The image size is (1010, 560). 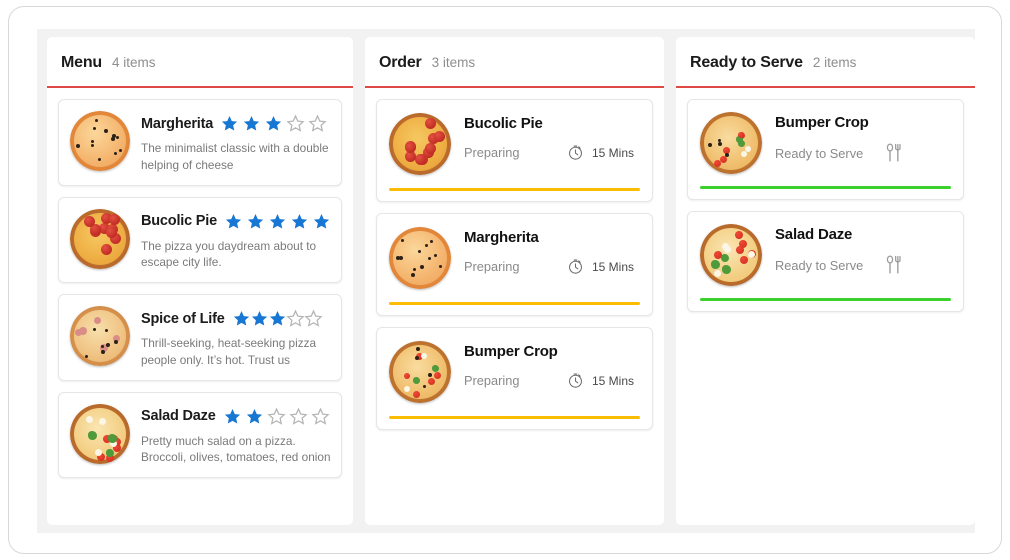 I want to click on menu-item-title-row: Spice of Life, so click(x=236, y=318).